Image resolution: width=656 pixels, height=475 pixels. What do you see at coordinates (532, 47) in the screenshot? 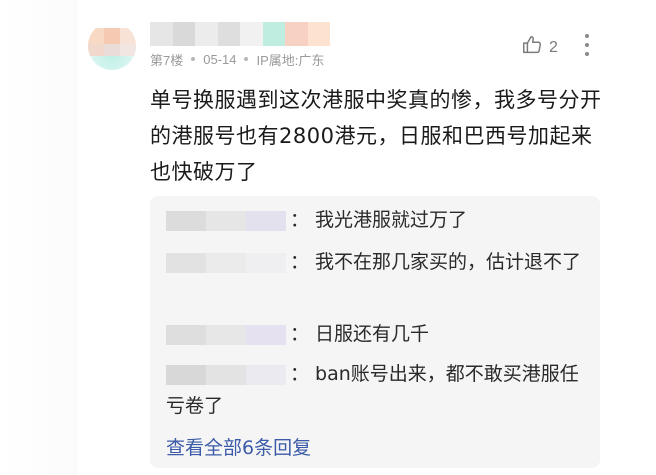
I see `thumbs-up-icon` at bounding box center [532, 47].